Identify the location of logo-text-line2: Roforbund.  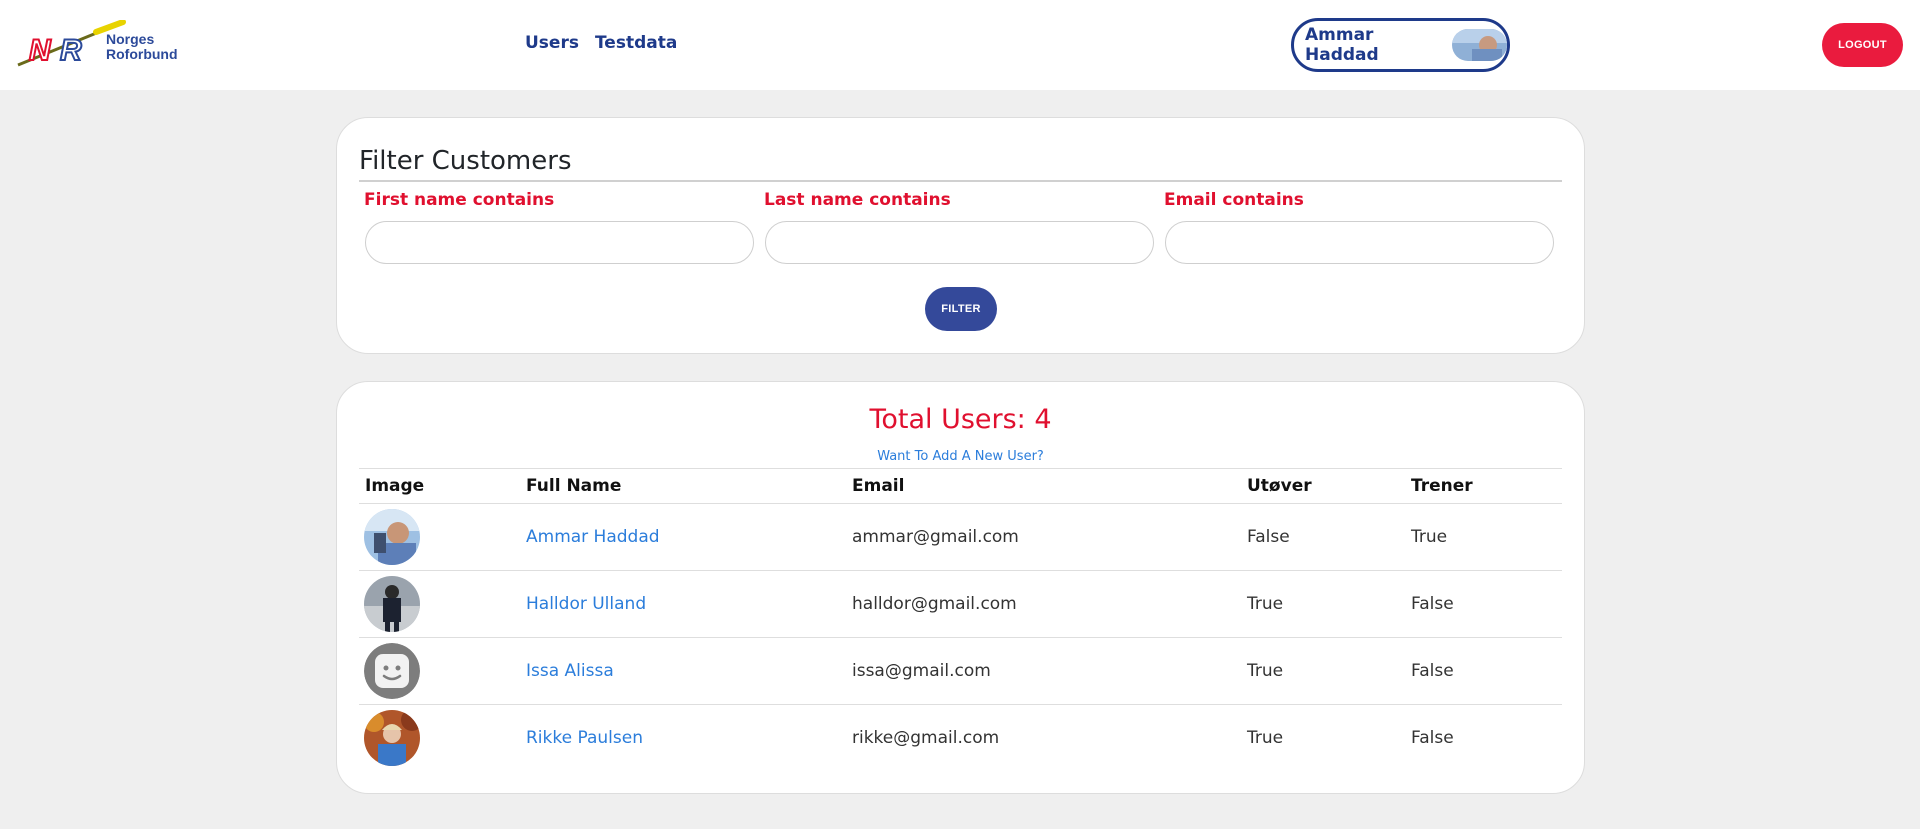
(142, 54).